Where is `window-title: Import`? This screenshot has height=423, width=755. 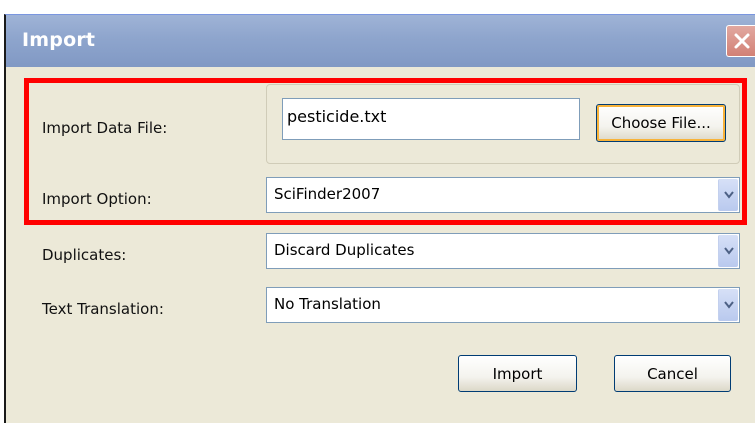
window-title: Import is located at coordinates (59, 40).